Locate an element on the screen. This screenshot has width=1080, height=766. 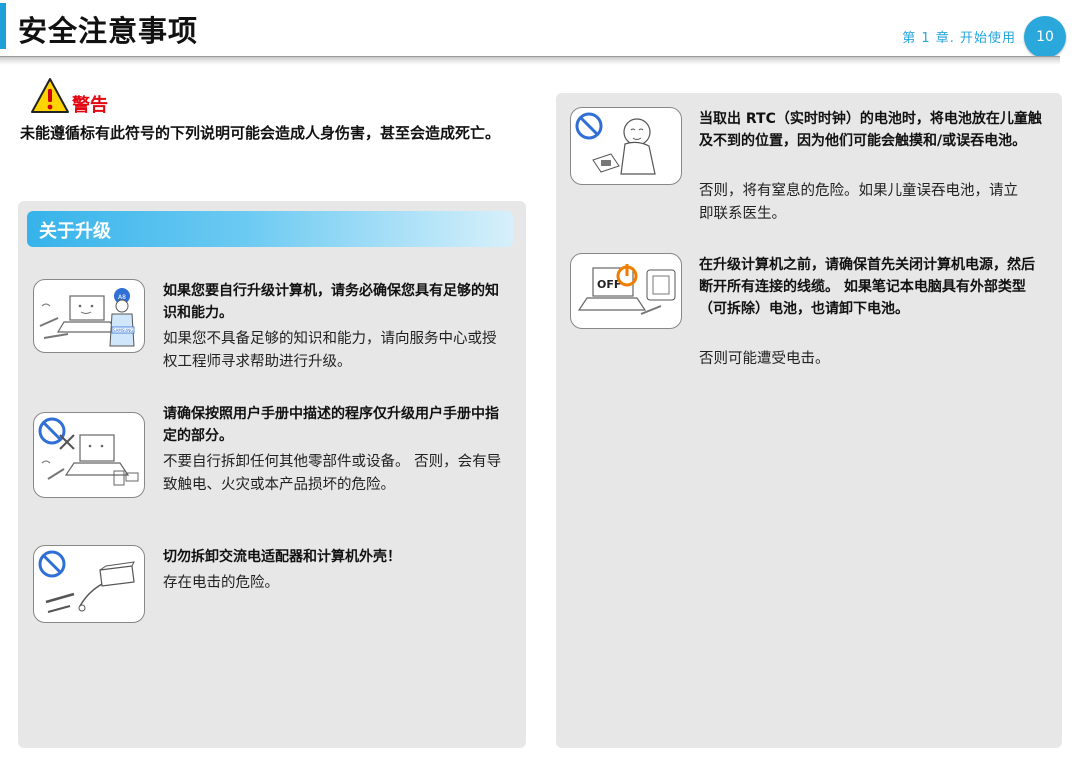
item-title: 如果您要自行升级计算机，请务必确保您具有足够的知识和能力。 is located at coordinates (331, 302).